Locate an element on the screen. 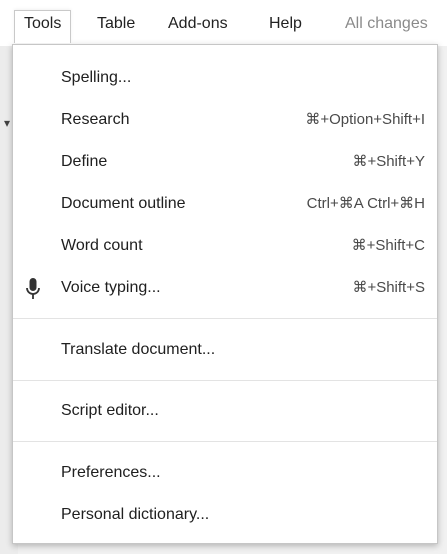  menu-bar: Tools Table Add-ons Help All changes is located at coordinates (223, 23).